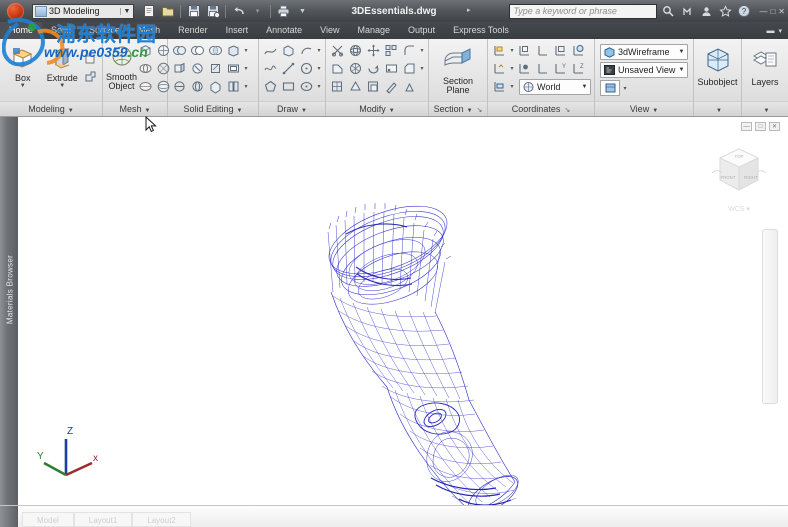  What do you see at coordinates (48, 519) in the screenshot?
I see `tab-model: Model` at bounding box center [48, 519].